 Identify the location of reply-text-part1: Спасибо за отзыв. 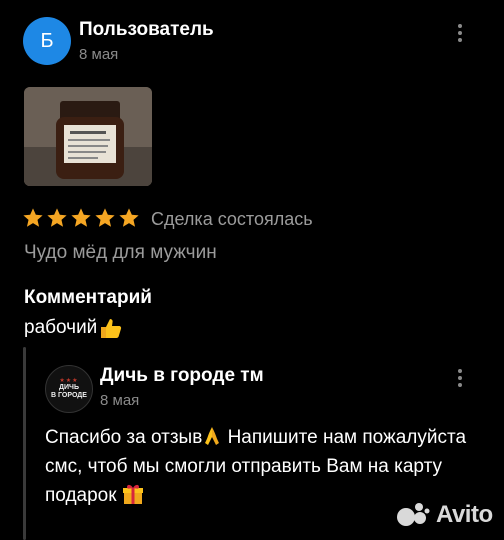
(124, 437).